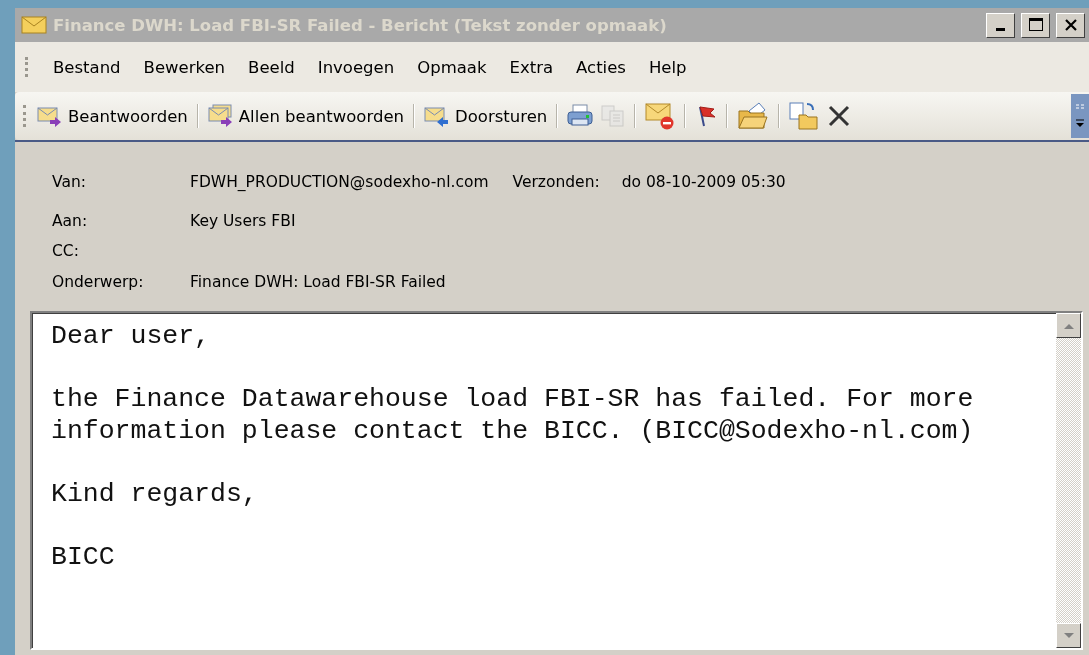 The width and height of the screenshot is (1089, 655). Describe the element at coordinates (613, 116) in the screenshot. I see `copy-icon` at that location.